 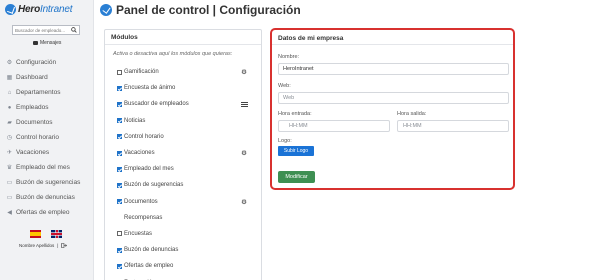 What do you see at coordinates (138, 233) in the screenshot?
I see `module-label: Encuestas` at bounding box center [138, 233].